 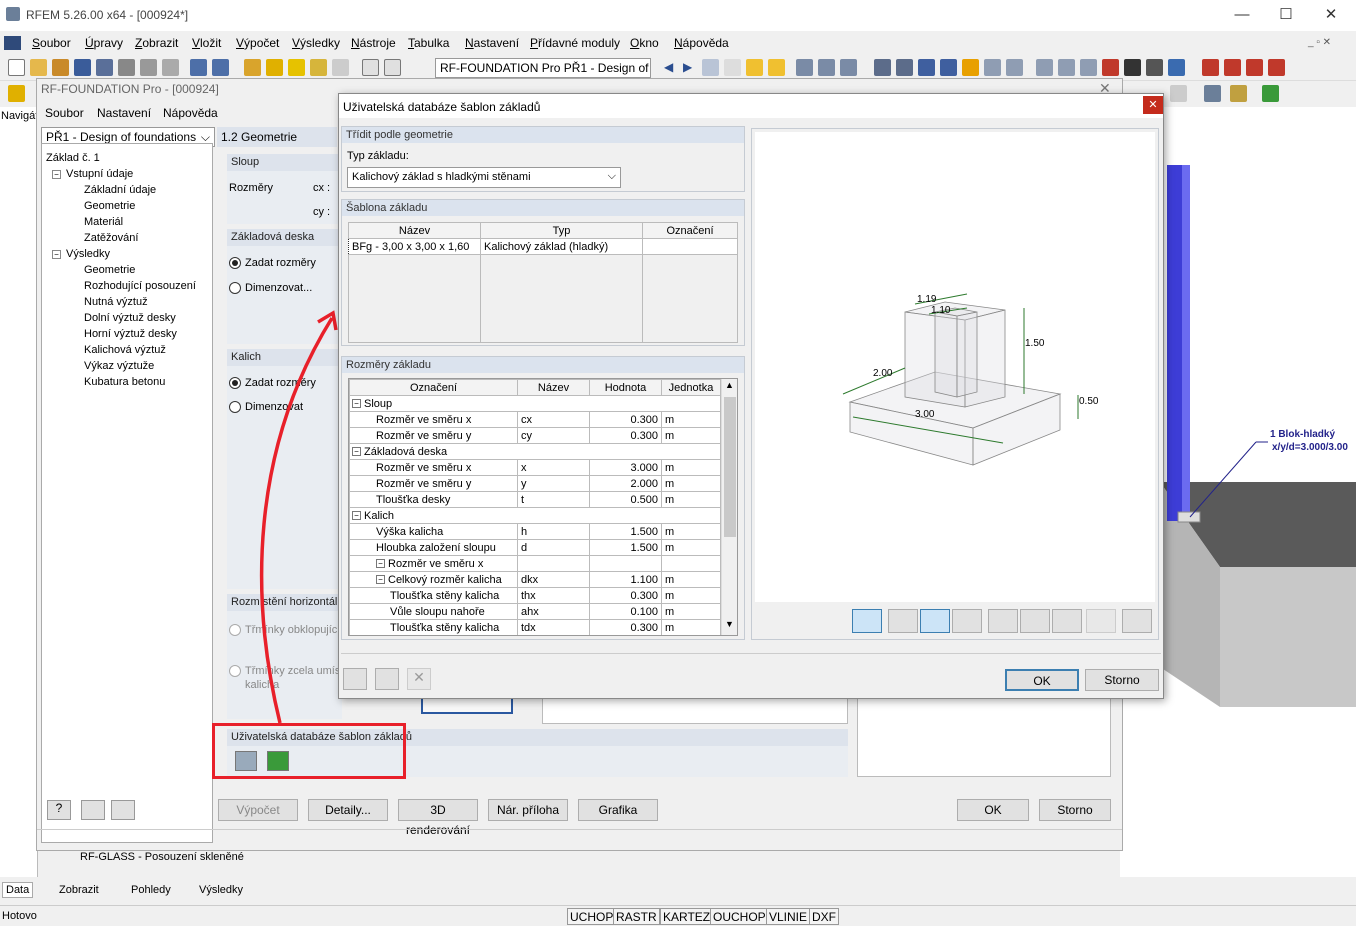 What do you see at coordinates (687, 916) in the screenshot?
I see `status-kartez: KARTEZ` at bounding box center [687, 916].